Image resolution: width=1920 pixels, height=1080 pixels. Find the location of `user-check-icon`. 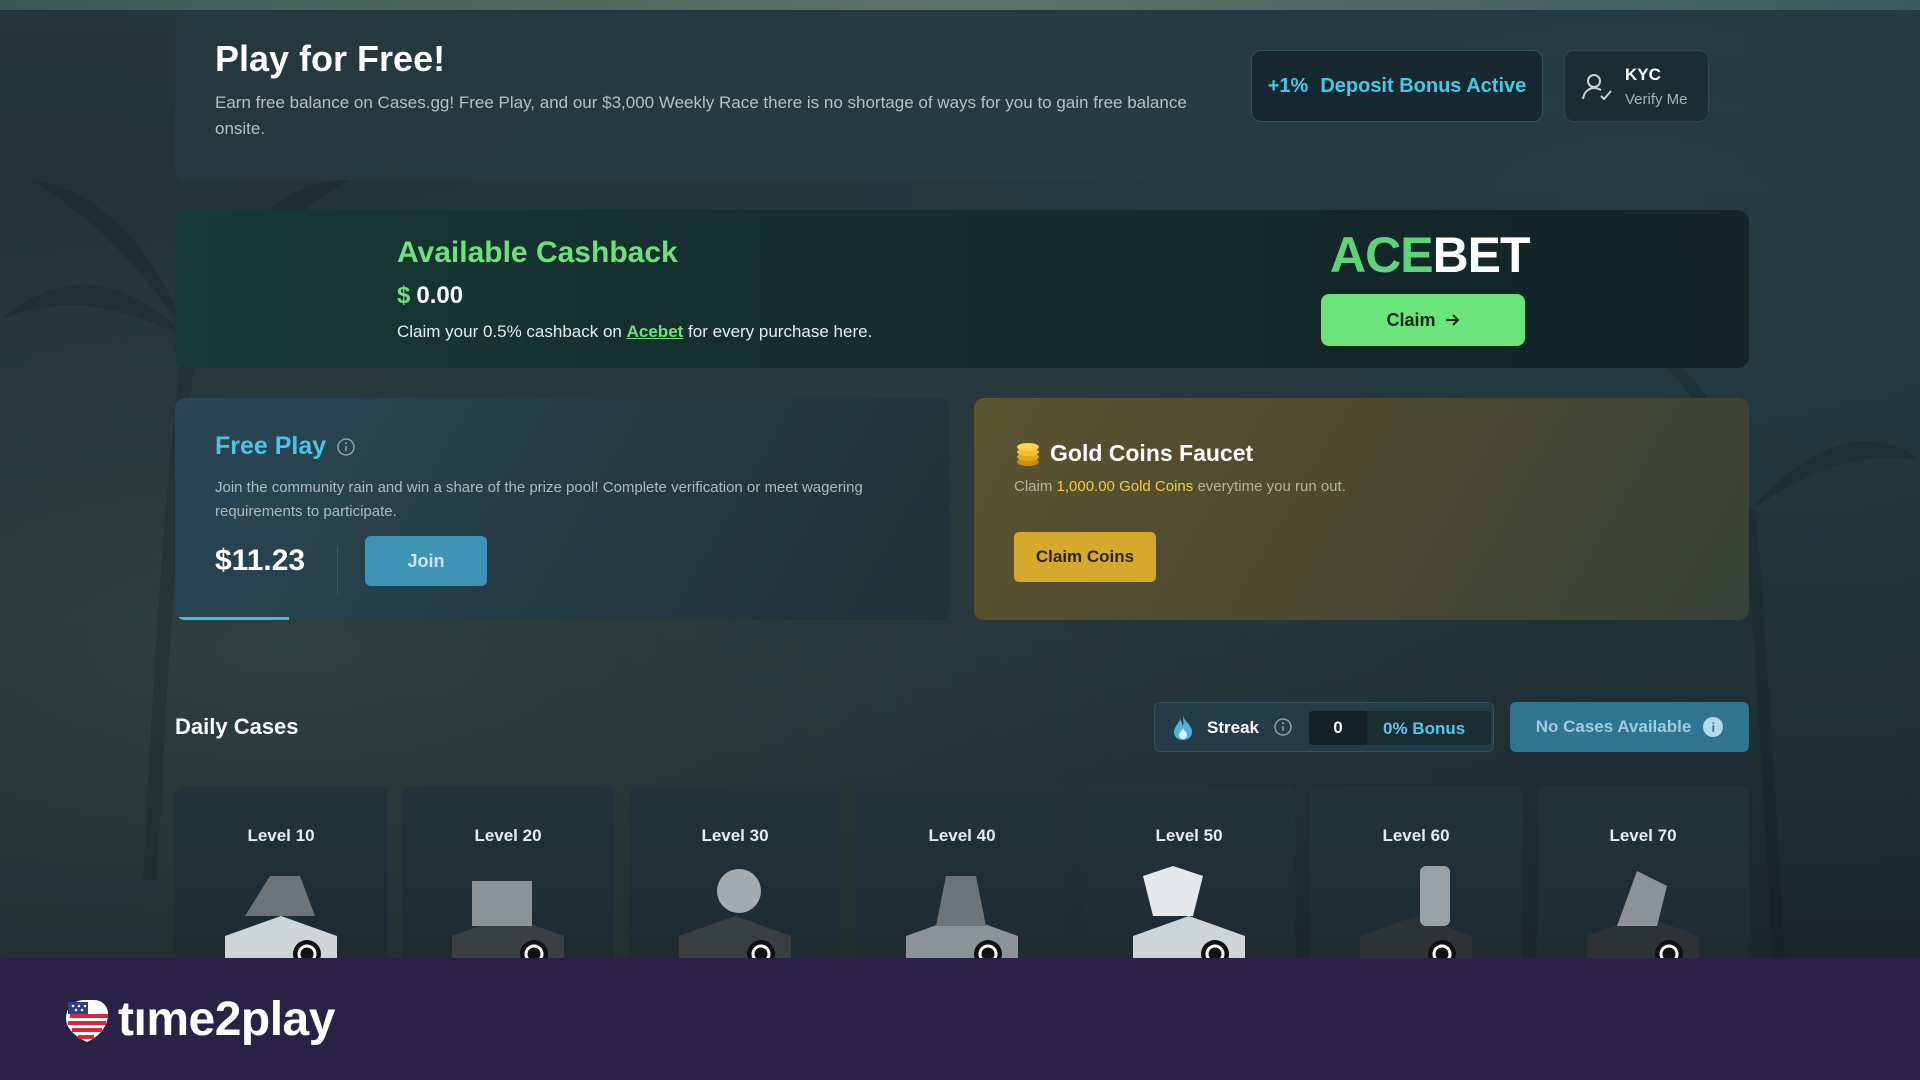

user-check-icon is located at coordinates (1597, 87).